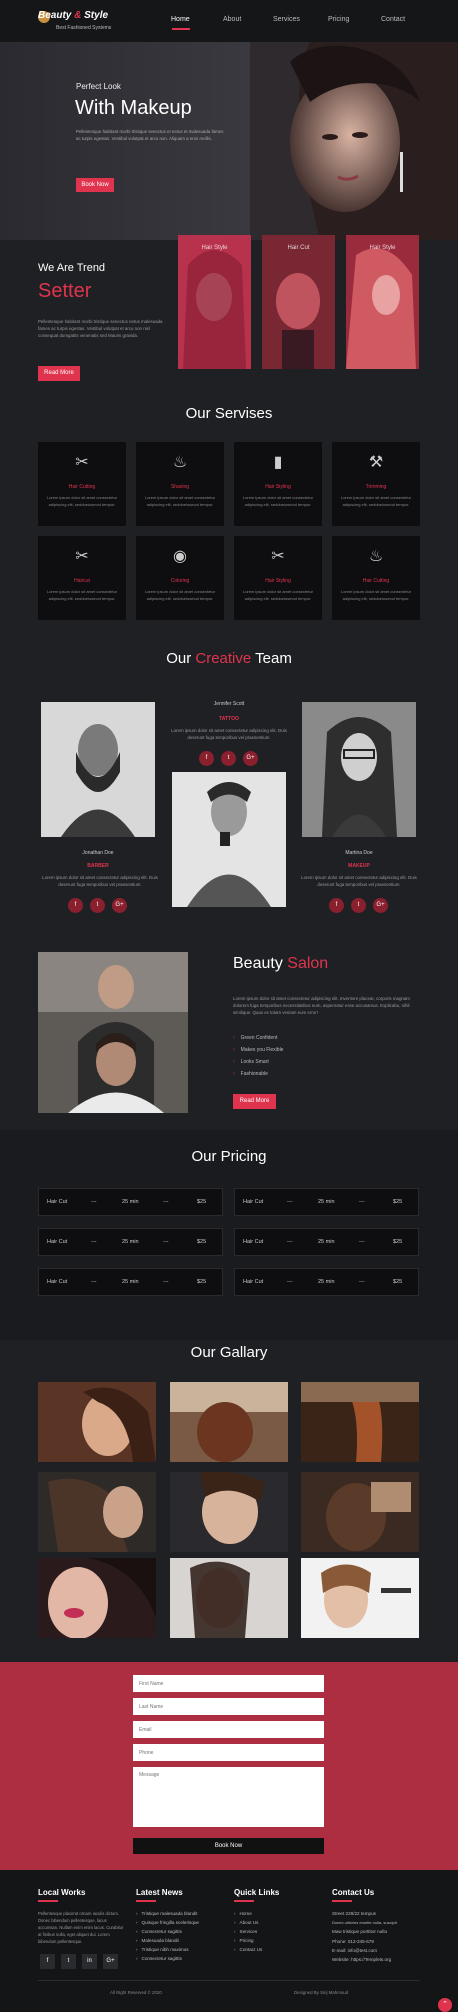 The height and width of the screenshot is (2012, 458). What do you see at coordinates (393, 19) in the screenshot?
I see `nav-contact: Contact` at bounding box center [393, 19].